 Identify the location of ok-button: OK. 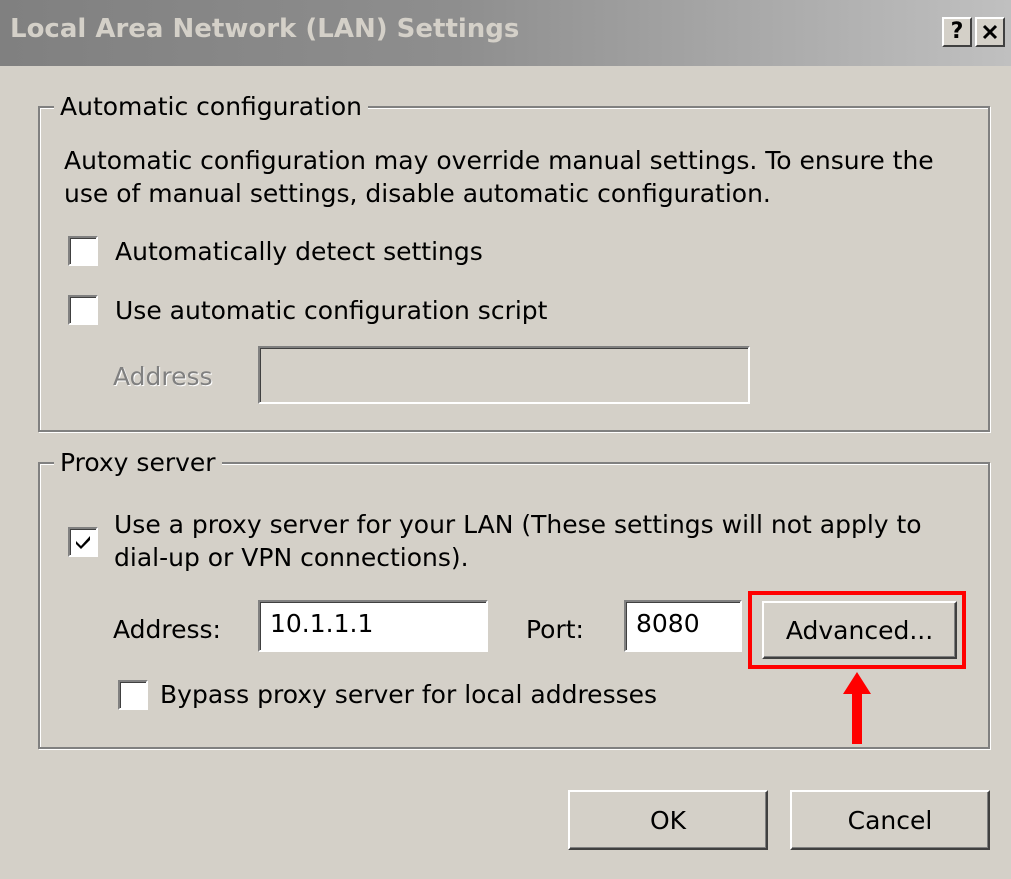
(668, 820).